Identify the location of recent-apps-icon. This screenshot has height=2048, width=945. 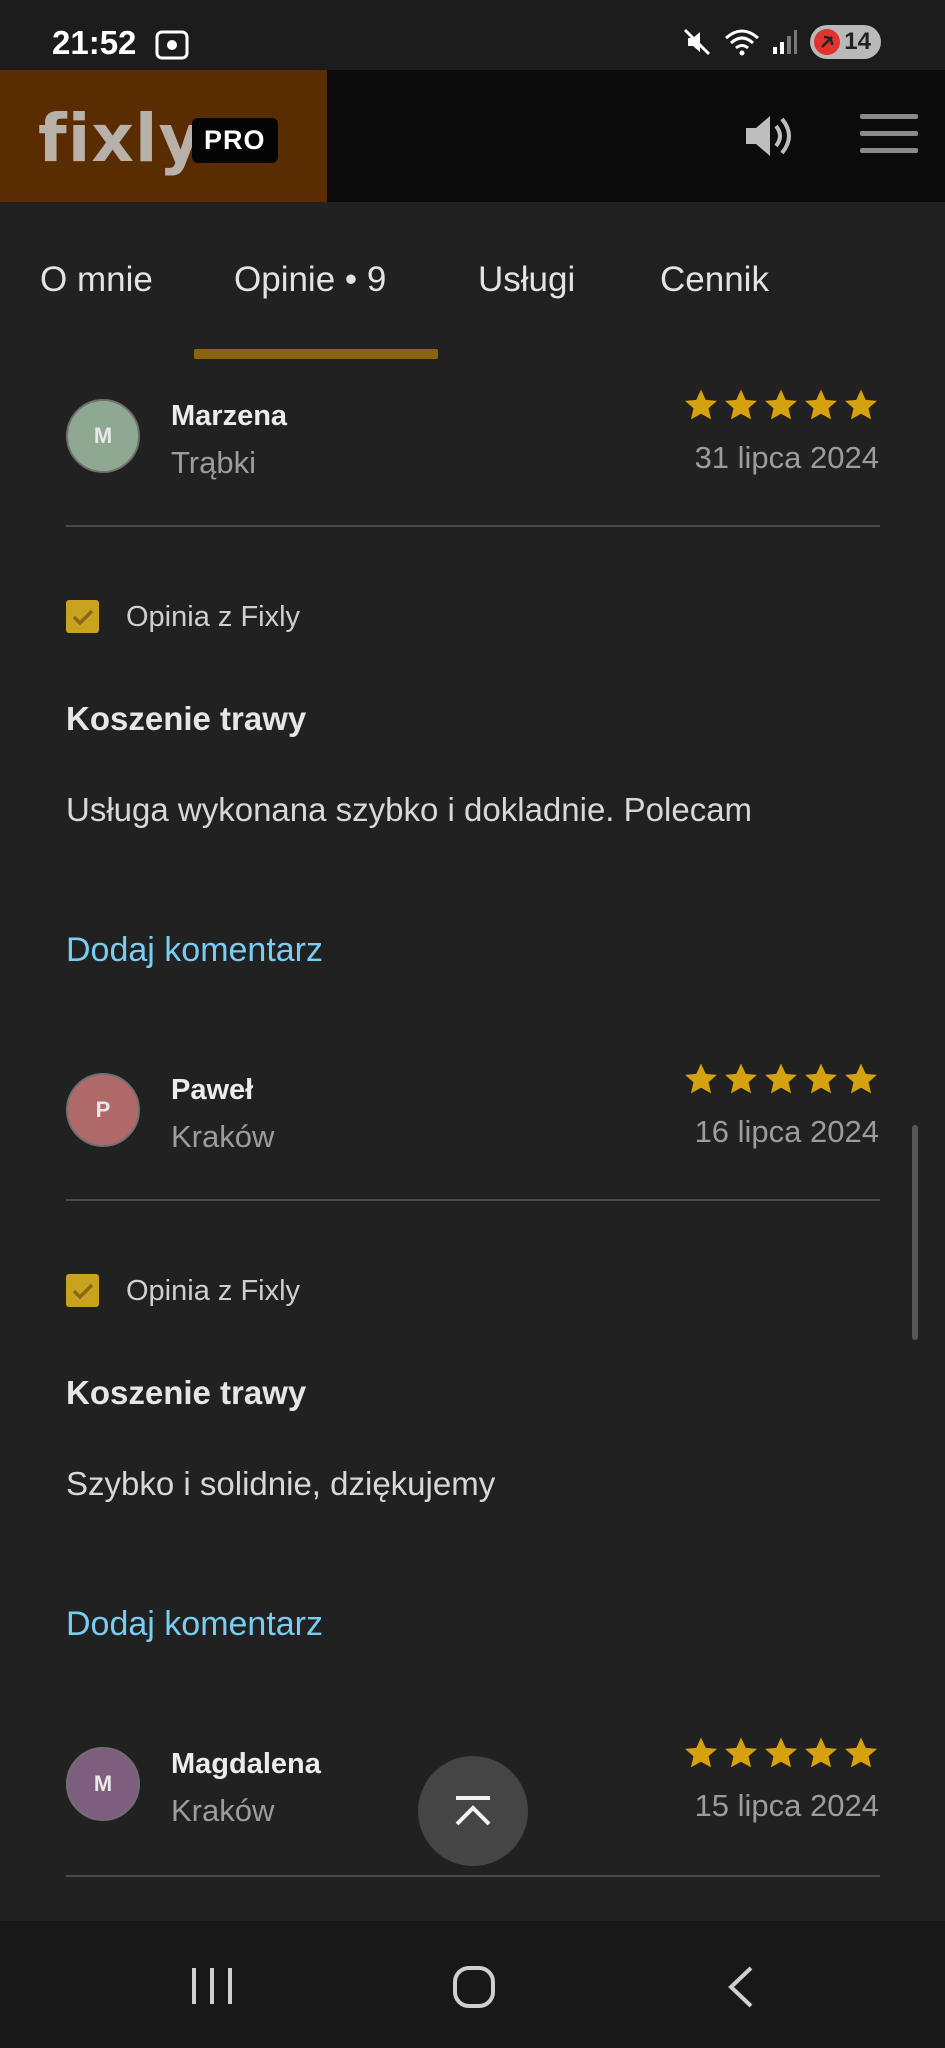
(212, 1986).